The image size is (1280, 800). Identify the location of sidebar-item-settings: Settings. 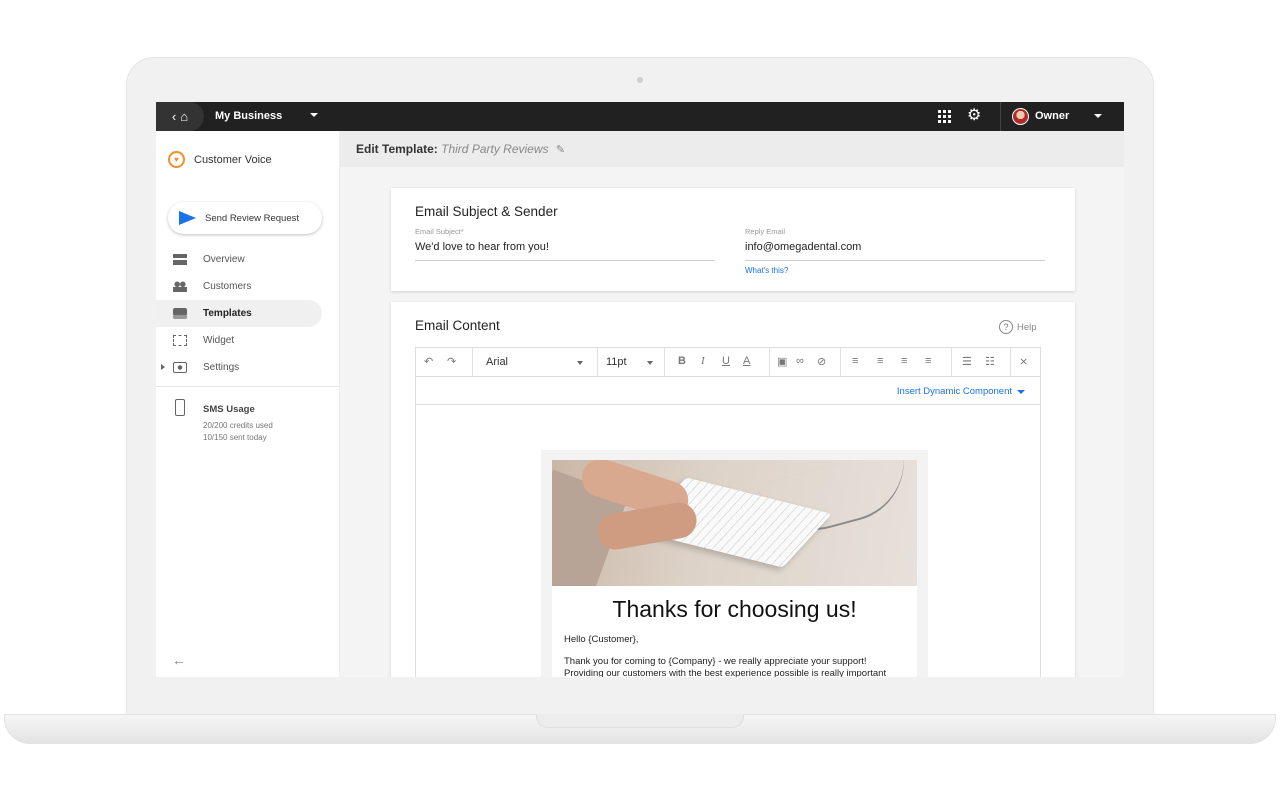
(248, 367).